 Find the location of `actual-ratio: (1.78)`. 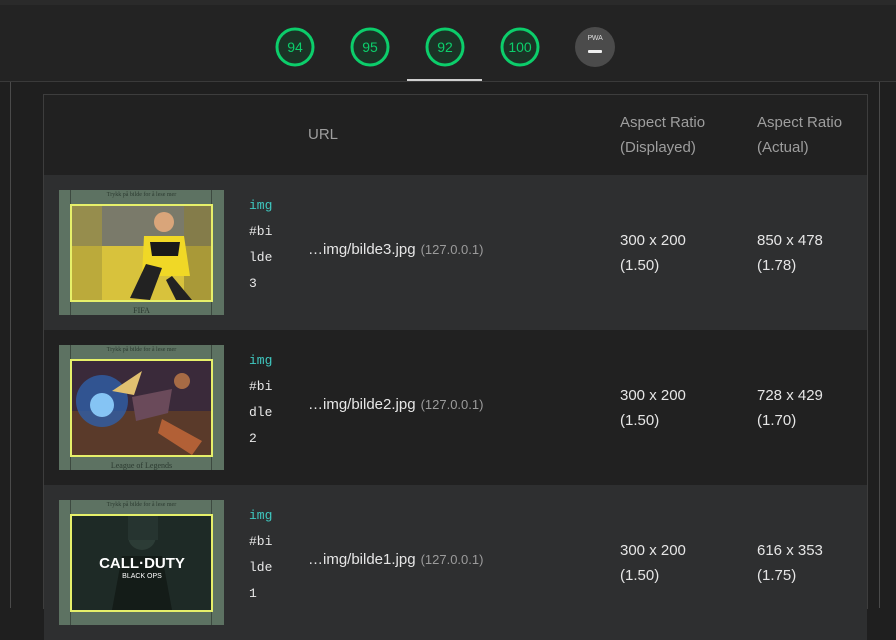

actual-ratio: (1.78) is located at coordinates (777, 265).